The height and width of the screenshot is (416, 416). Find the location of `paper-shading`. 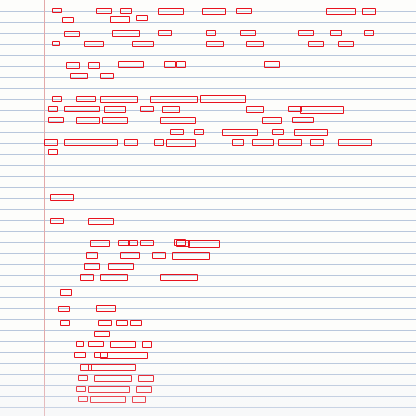

paper-shading is located at coordinates (208, 386).